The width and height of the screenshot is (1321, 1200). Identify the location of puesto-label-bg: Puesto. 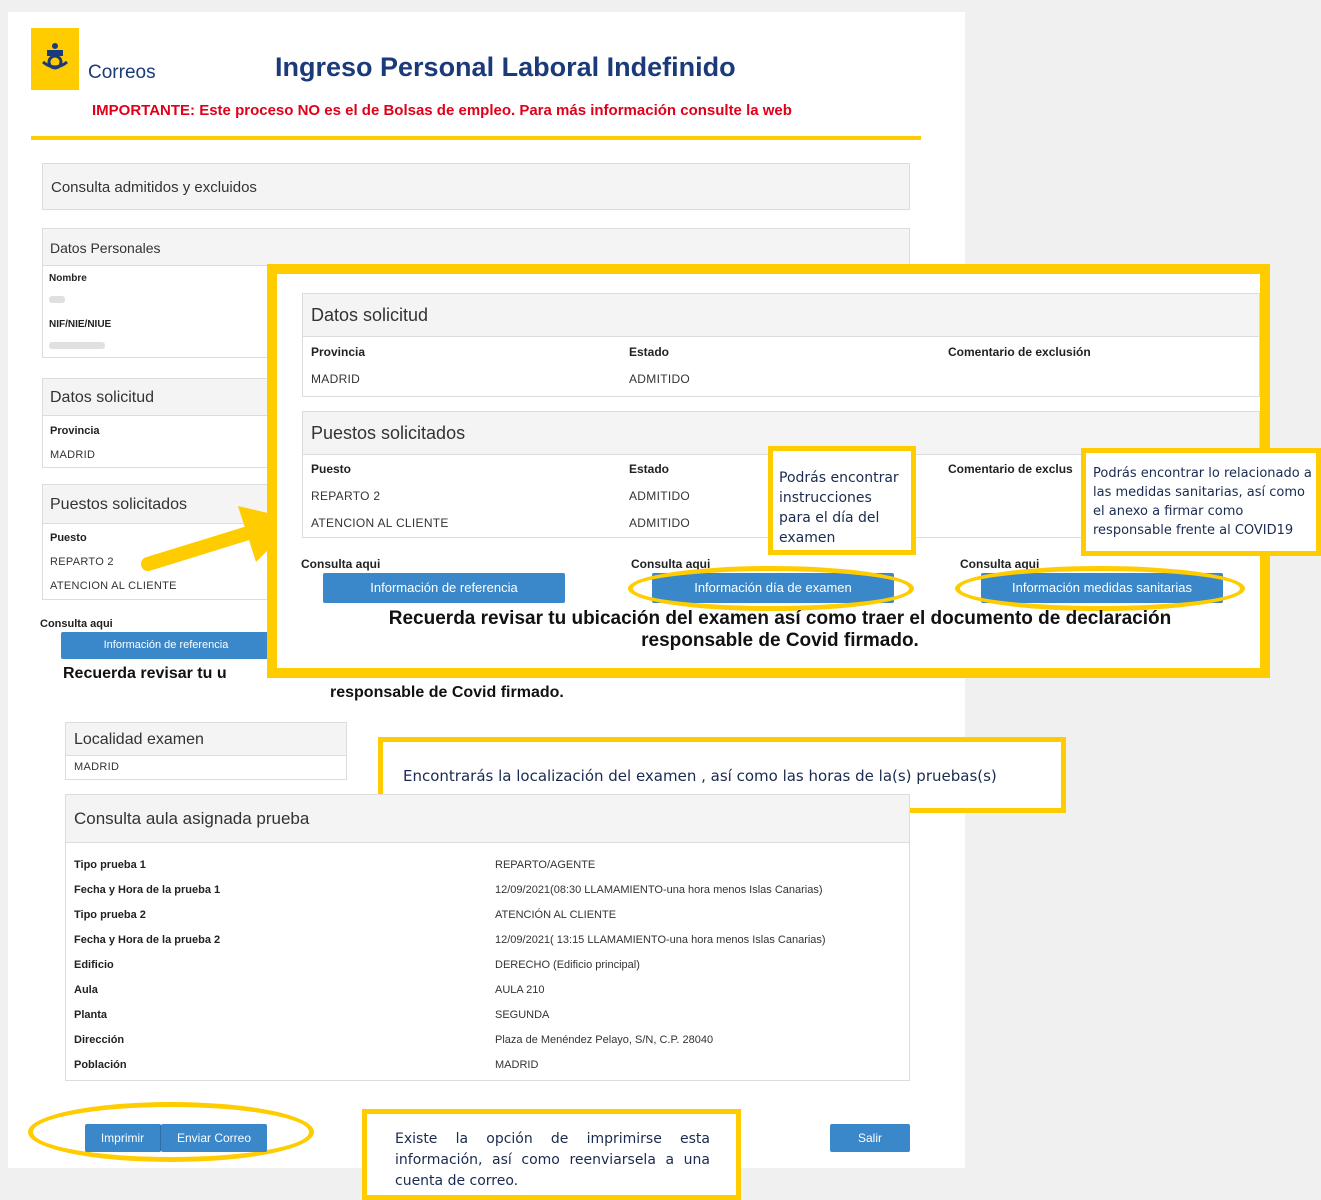
(68, 538).